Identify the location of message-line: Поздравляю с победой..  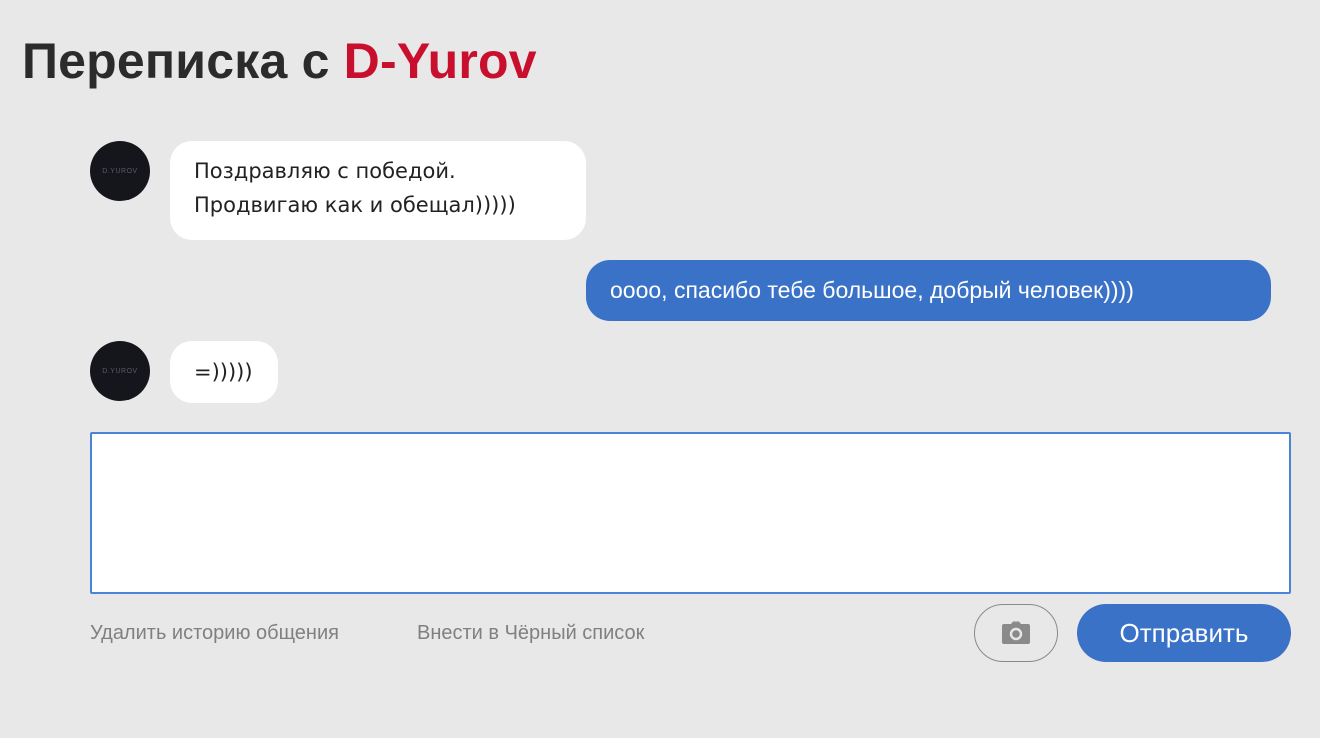
(325, 171).